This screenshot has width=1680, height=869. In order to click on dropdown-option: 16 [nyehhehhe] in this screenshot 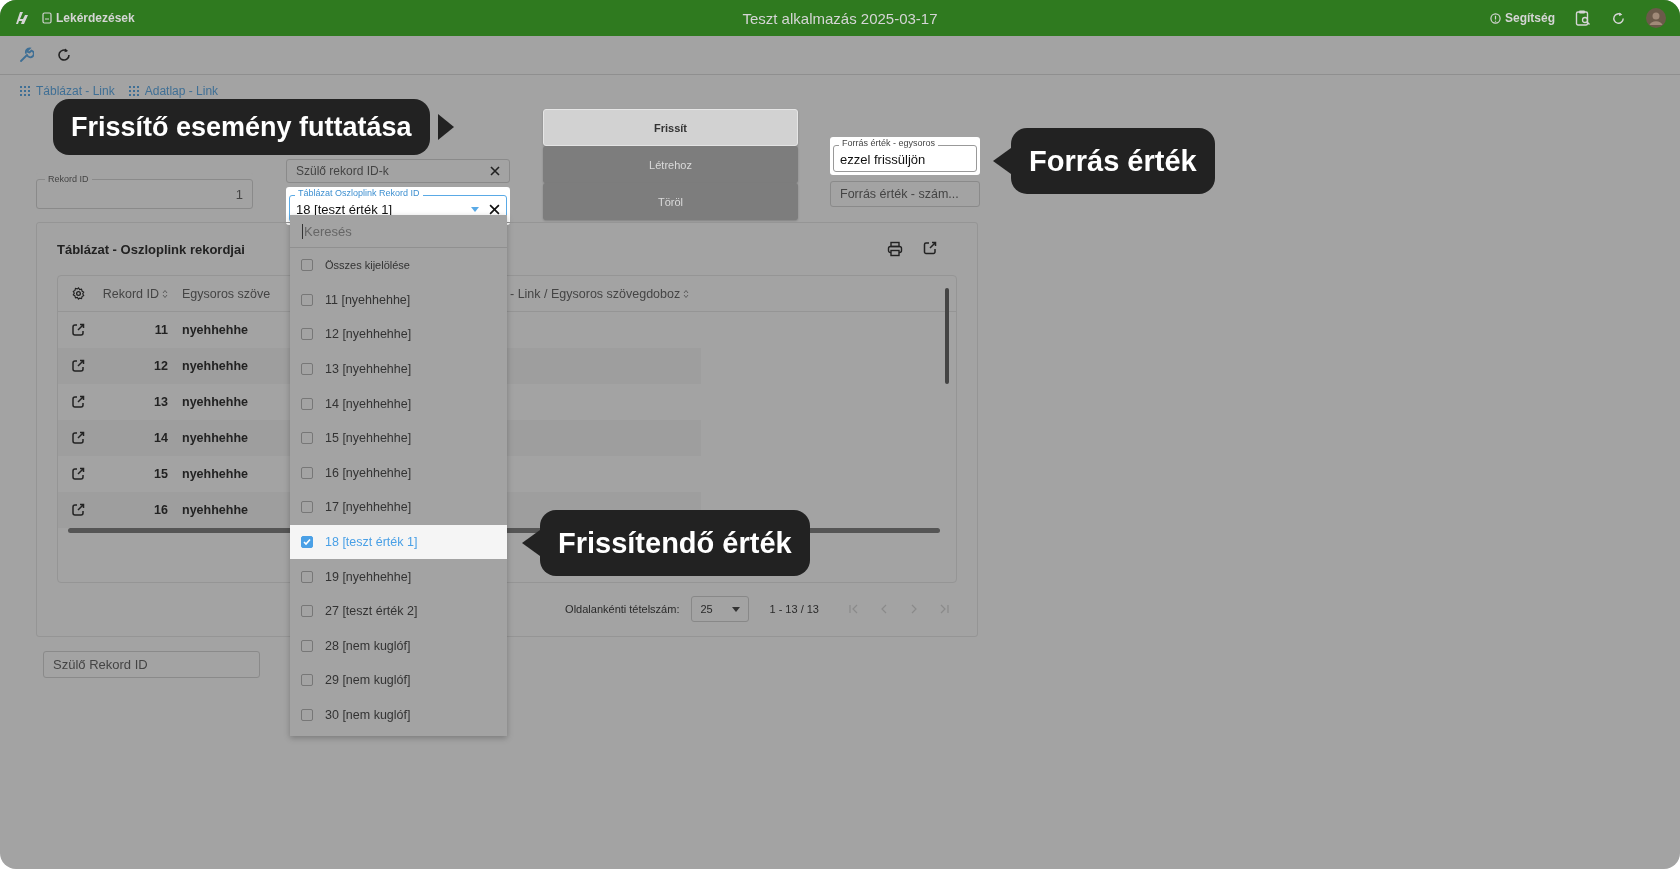, I will do `click(398, 473)`.